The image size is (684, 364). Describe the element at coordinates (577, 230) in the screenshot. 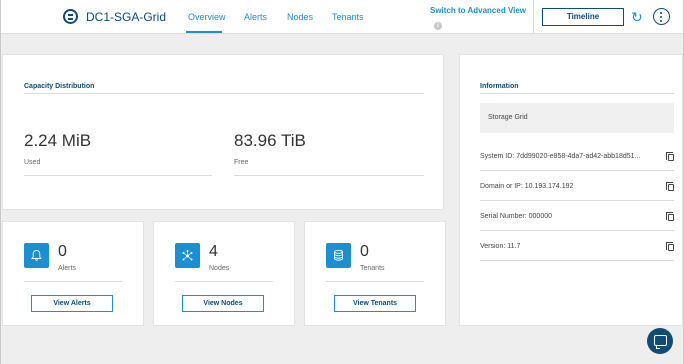

I see `serial-divider` at that location.